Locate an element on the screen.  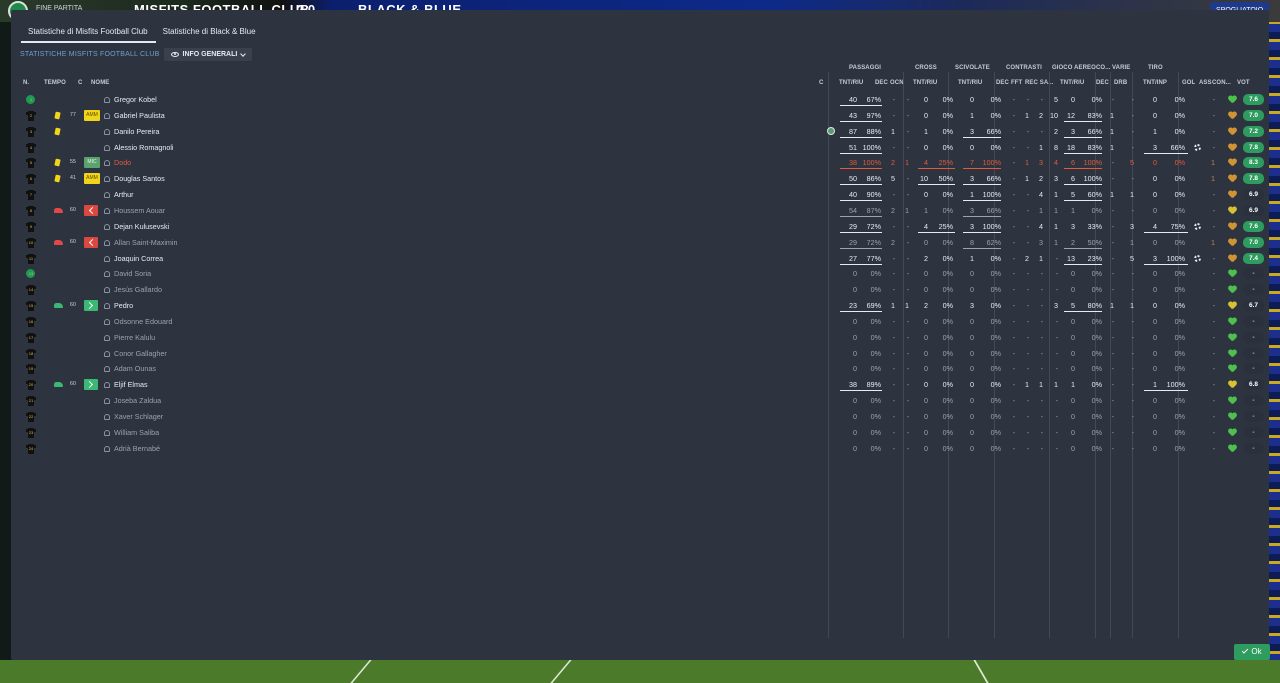
shirt-number: 16 is located at coordinates (31, 321).